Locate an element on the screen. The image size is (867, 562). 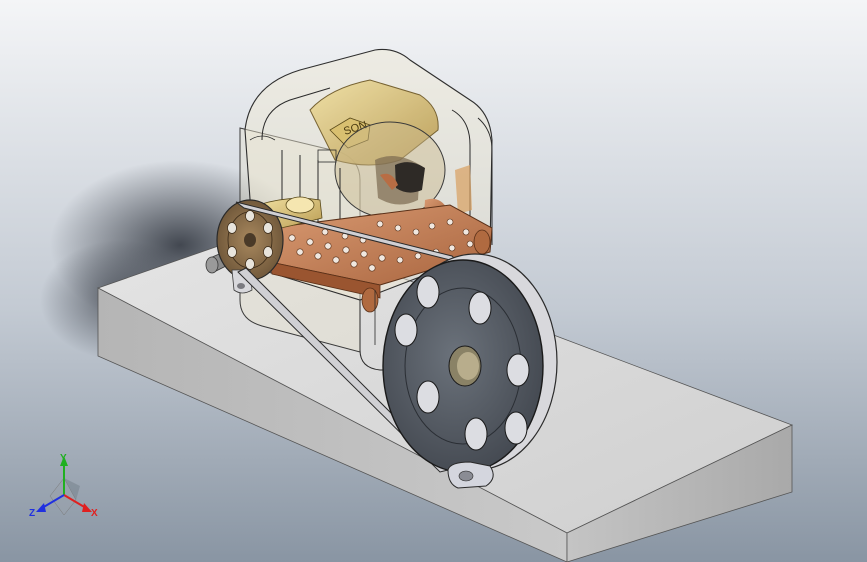
large-pulley is located at coordinates (470, 363).